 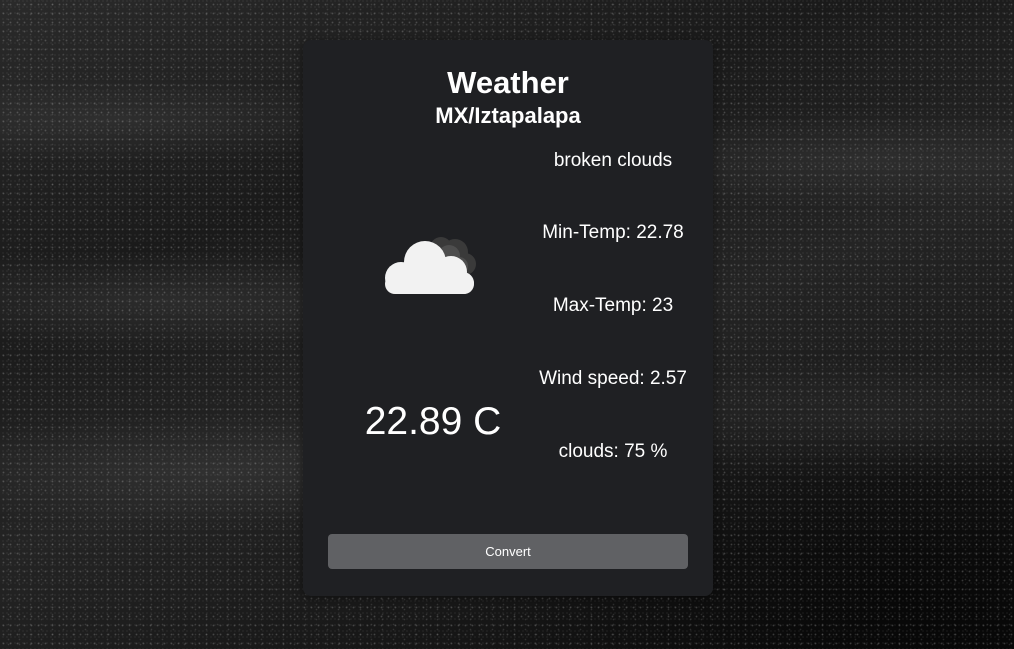 I want to click on broken-clouds-icon, so click(x=434, y=262).